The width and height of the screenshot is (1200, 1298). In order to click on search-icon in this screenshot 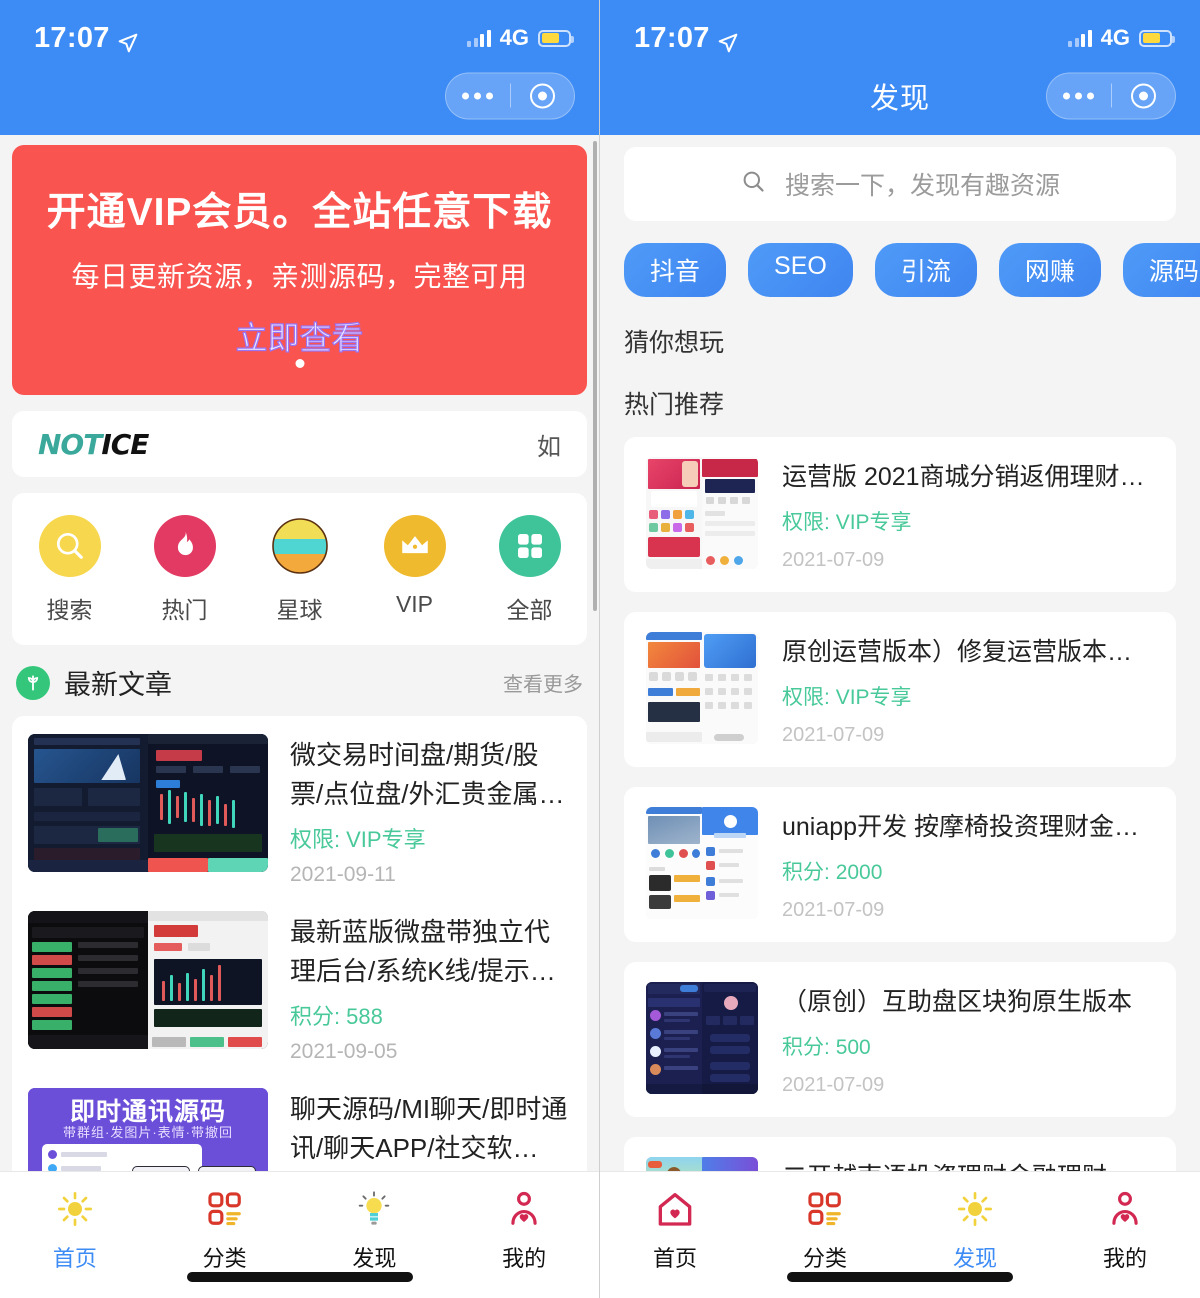, I will do `click(753, 184)`.